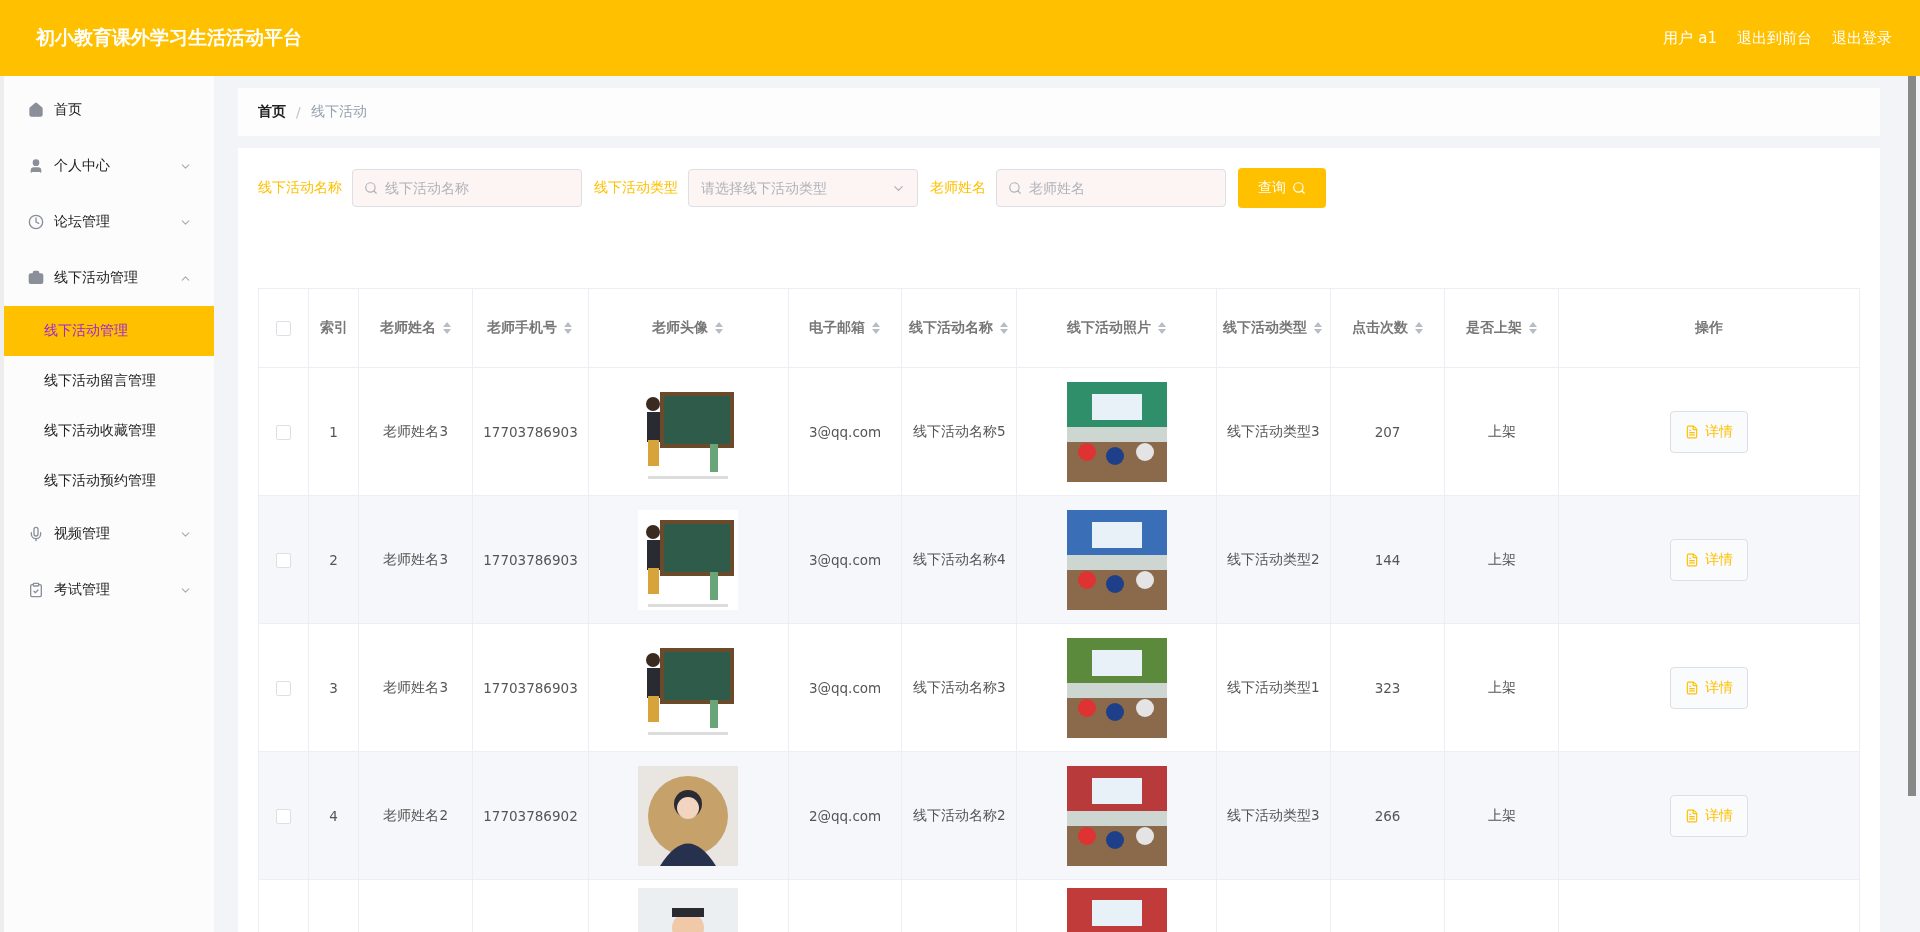 The height and width of the screenshot is (932, 1920). Describe the element at coordinates (1116, 328) in the screenshot. I see `column-header: 线下活动照片` at that location.